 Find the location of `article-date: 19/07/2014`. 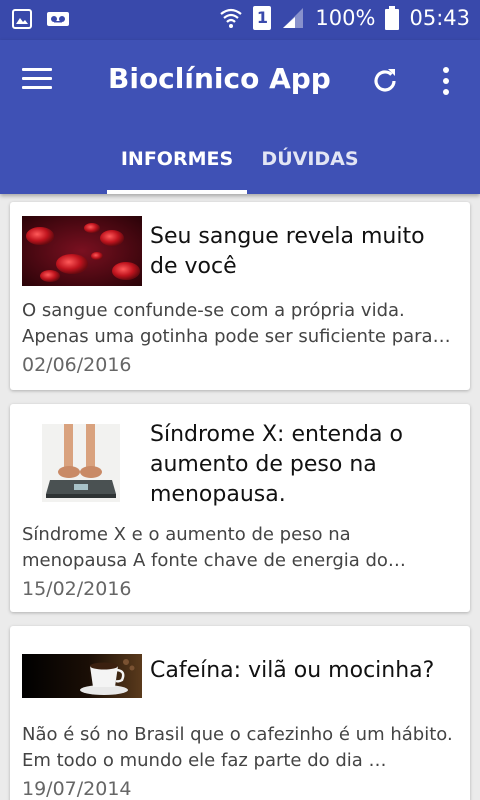

article-date: 19/07/2014 is located at coordinates (77, 789).